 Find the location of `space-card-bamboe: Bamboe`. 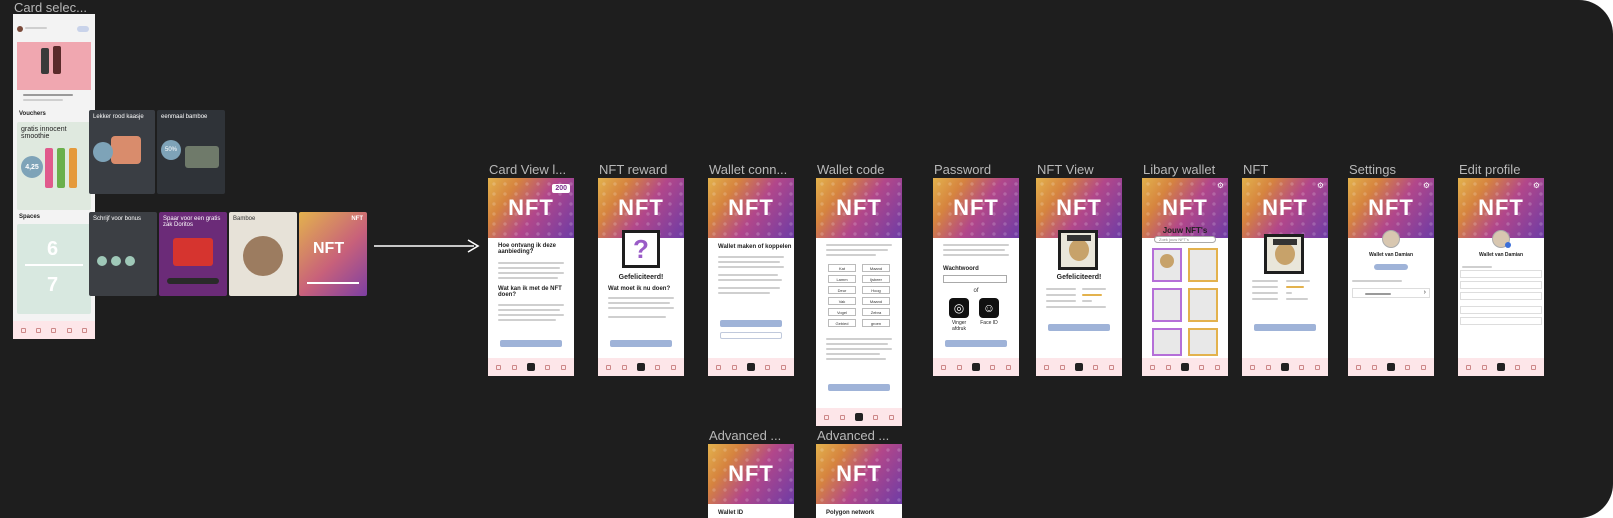

space-card-bamboe: Bamboe is located at coordinates (263, 254).